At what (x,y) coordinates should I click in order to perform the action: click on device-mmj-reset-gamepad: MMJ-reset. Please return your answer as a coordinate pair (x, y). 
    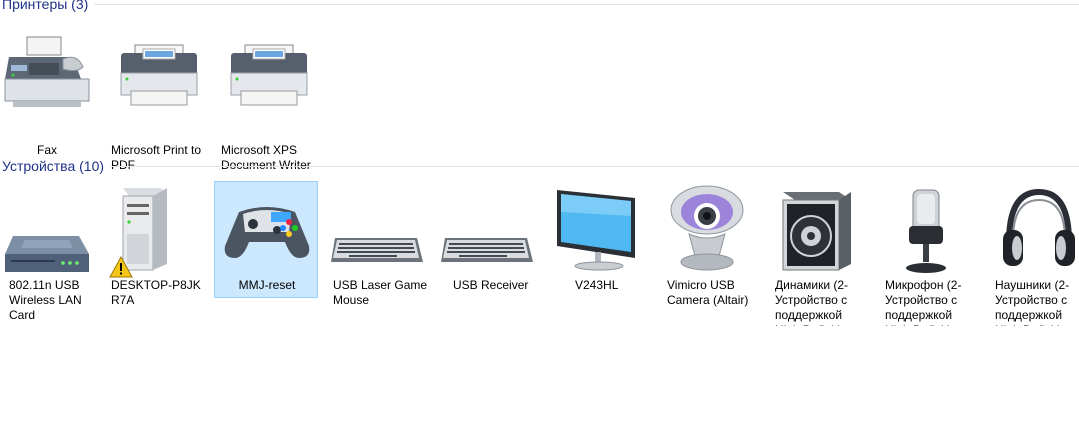
    Looking at the image, I should click on (266, 239).